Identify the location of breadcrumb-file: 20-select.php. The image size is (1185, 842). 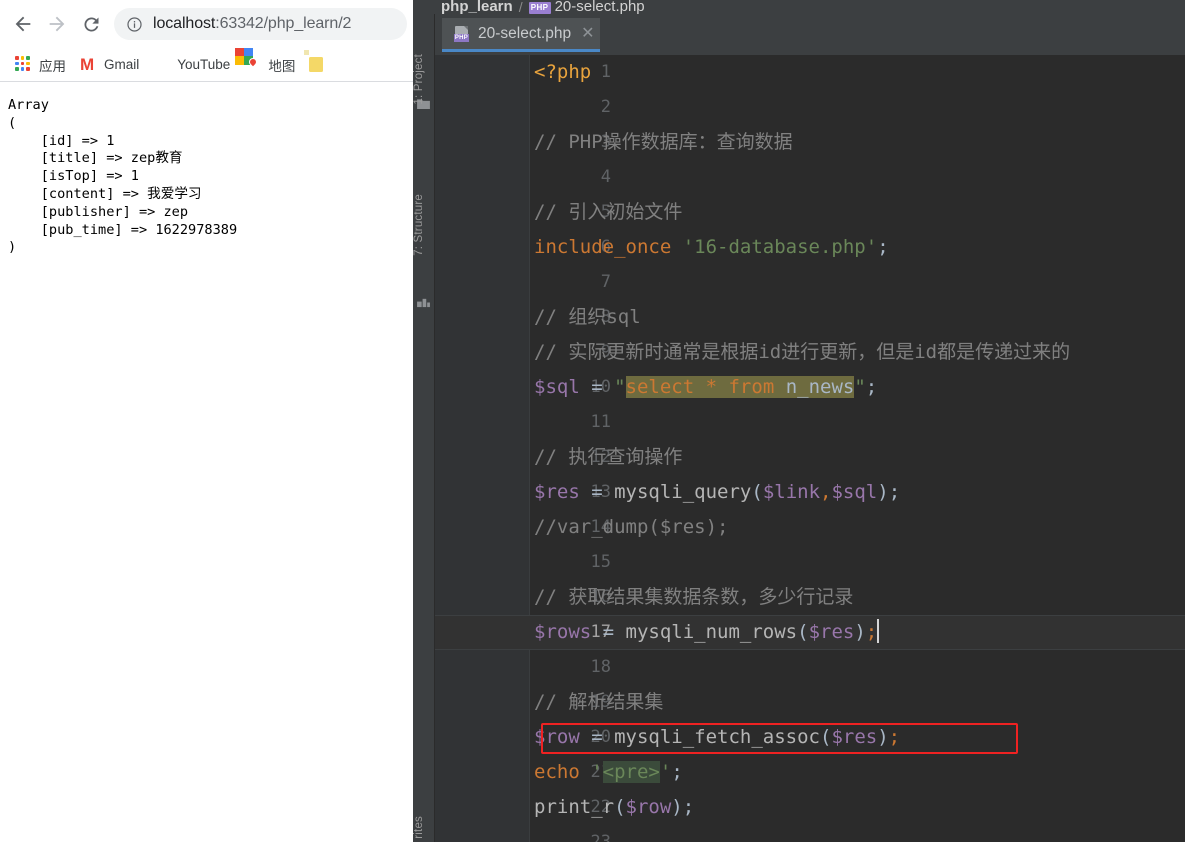
(600, 7).